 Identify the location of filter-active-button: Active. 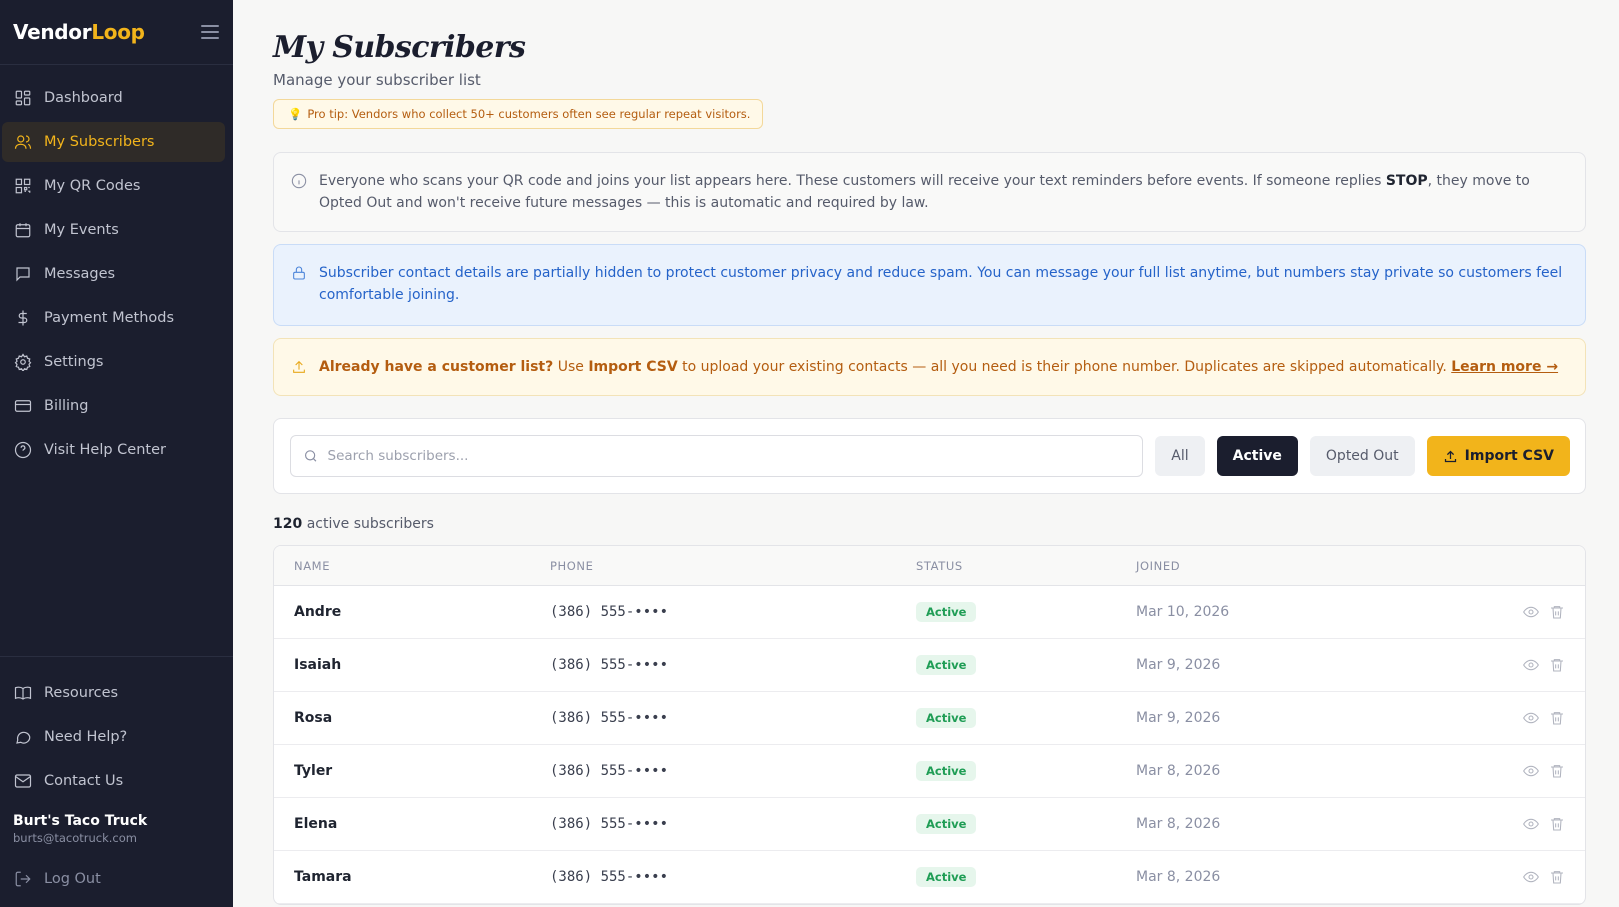
(1257, 456).